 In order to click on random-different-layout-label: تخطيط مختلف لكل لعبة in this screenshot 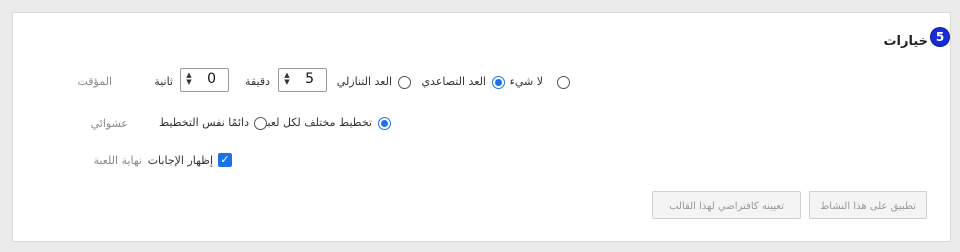, I will do `click(317, 122)`.